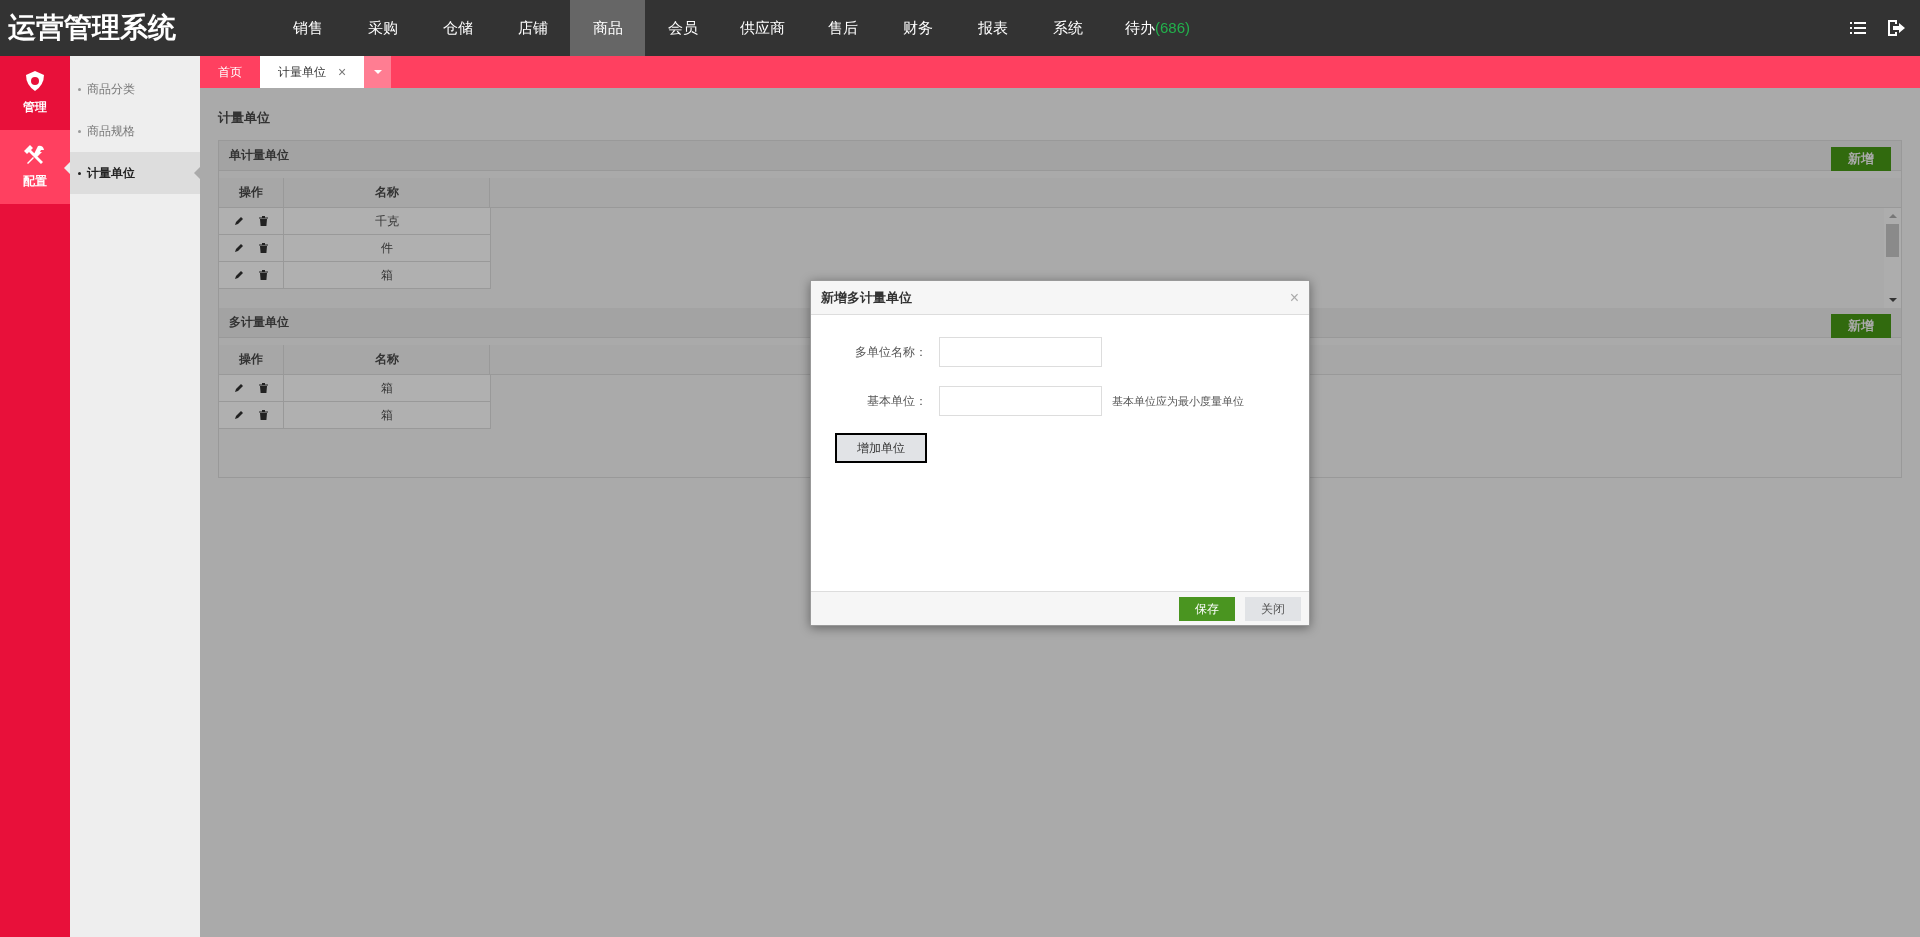 Image resolution: width=1920 pixels, height=937 pixels. I want to click on submenu-item: 商品规格, so click(135, 131).